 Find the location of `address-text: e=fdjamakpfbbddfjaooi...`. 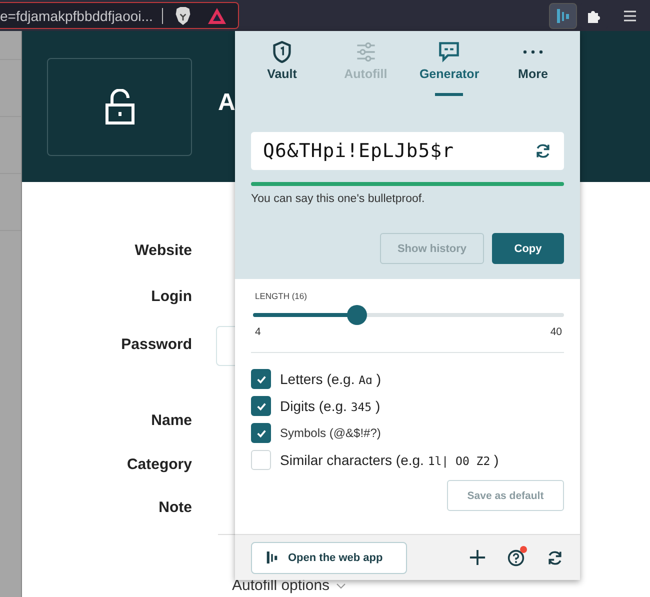

address-text: e=fdjamakpfbbddfjaooi... is located at coordinates (76, 16).